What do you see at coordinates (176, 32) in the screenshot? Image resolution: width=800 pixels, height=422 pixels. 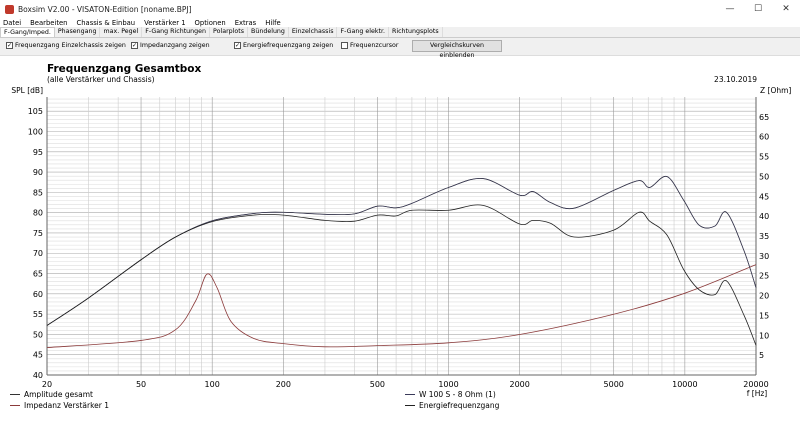 I see `tab-fgang-richtungen: F-Gang Richtungen` at bounding box center [176, 32].